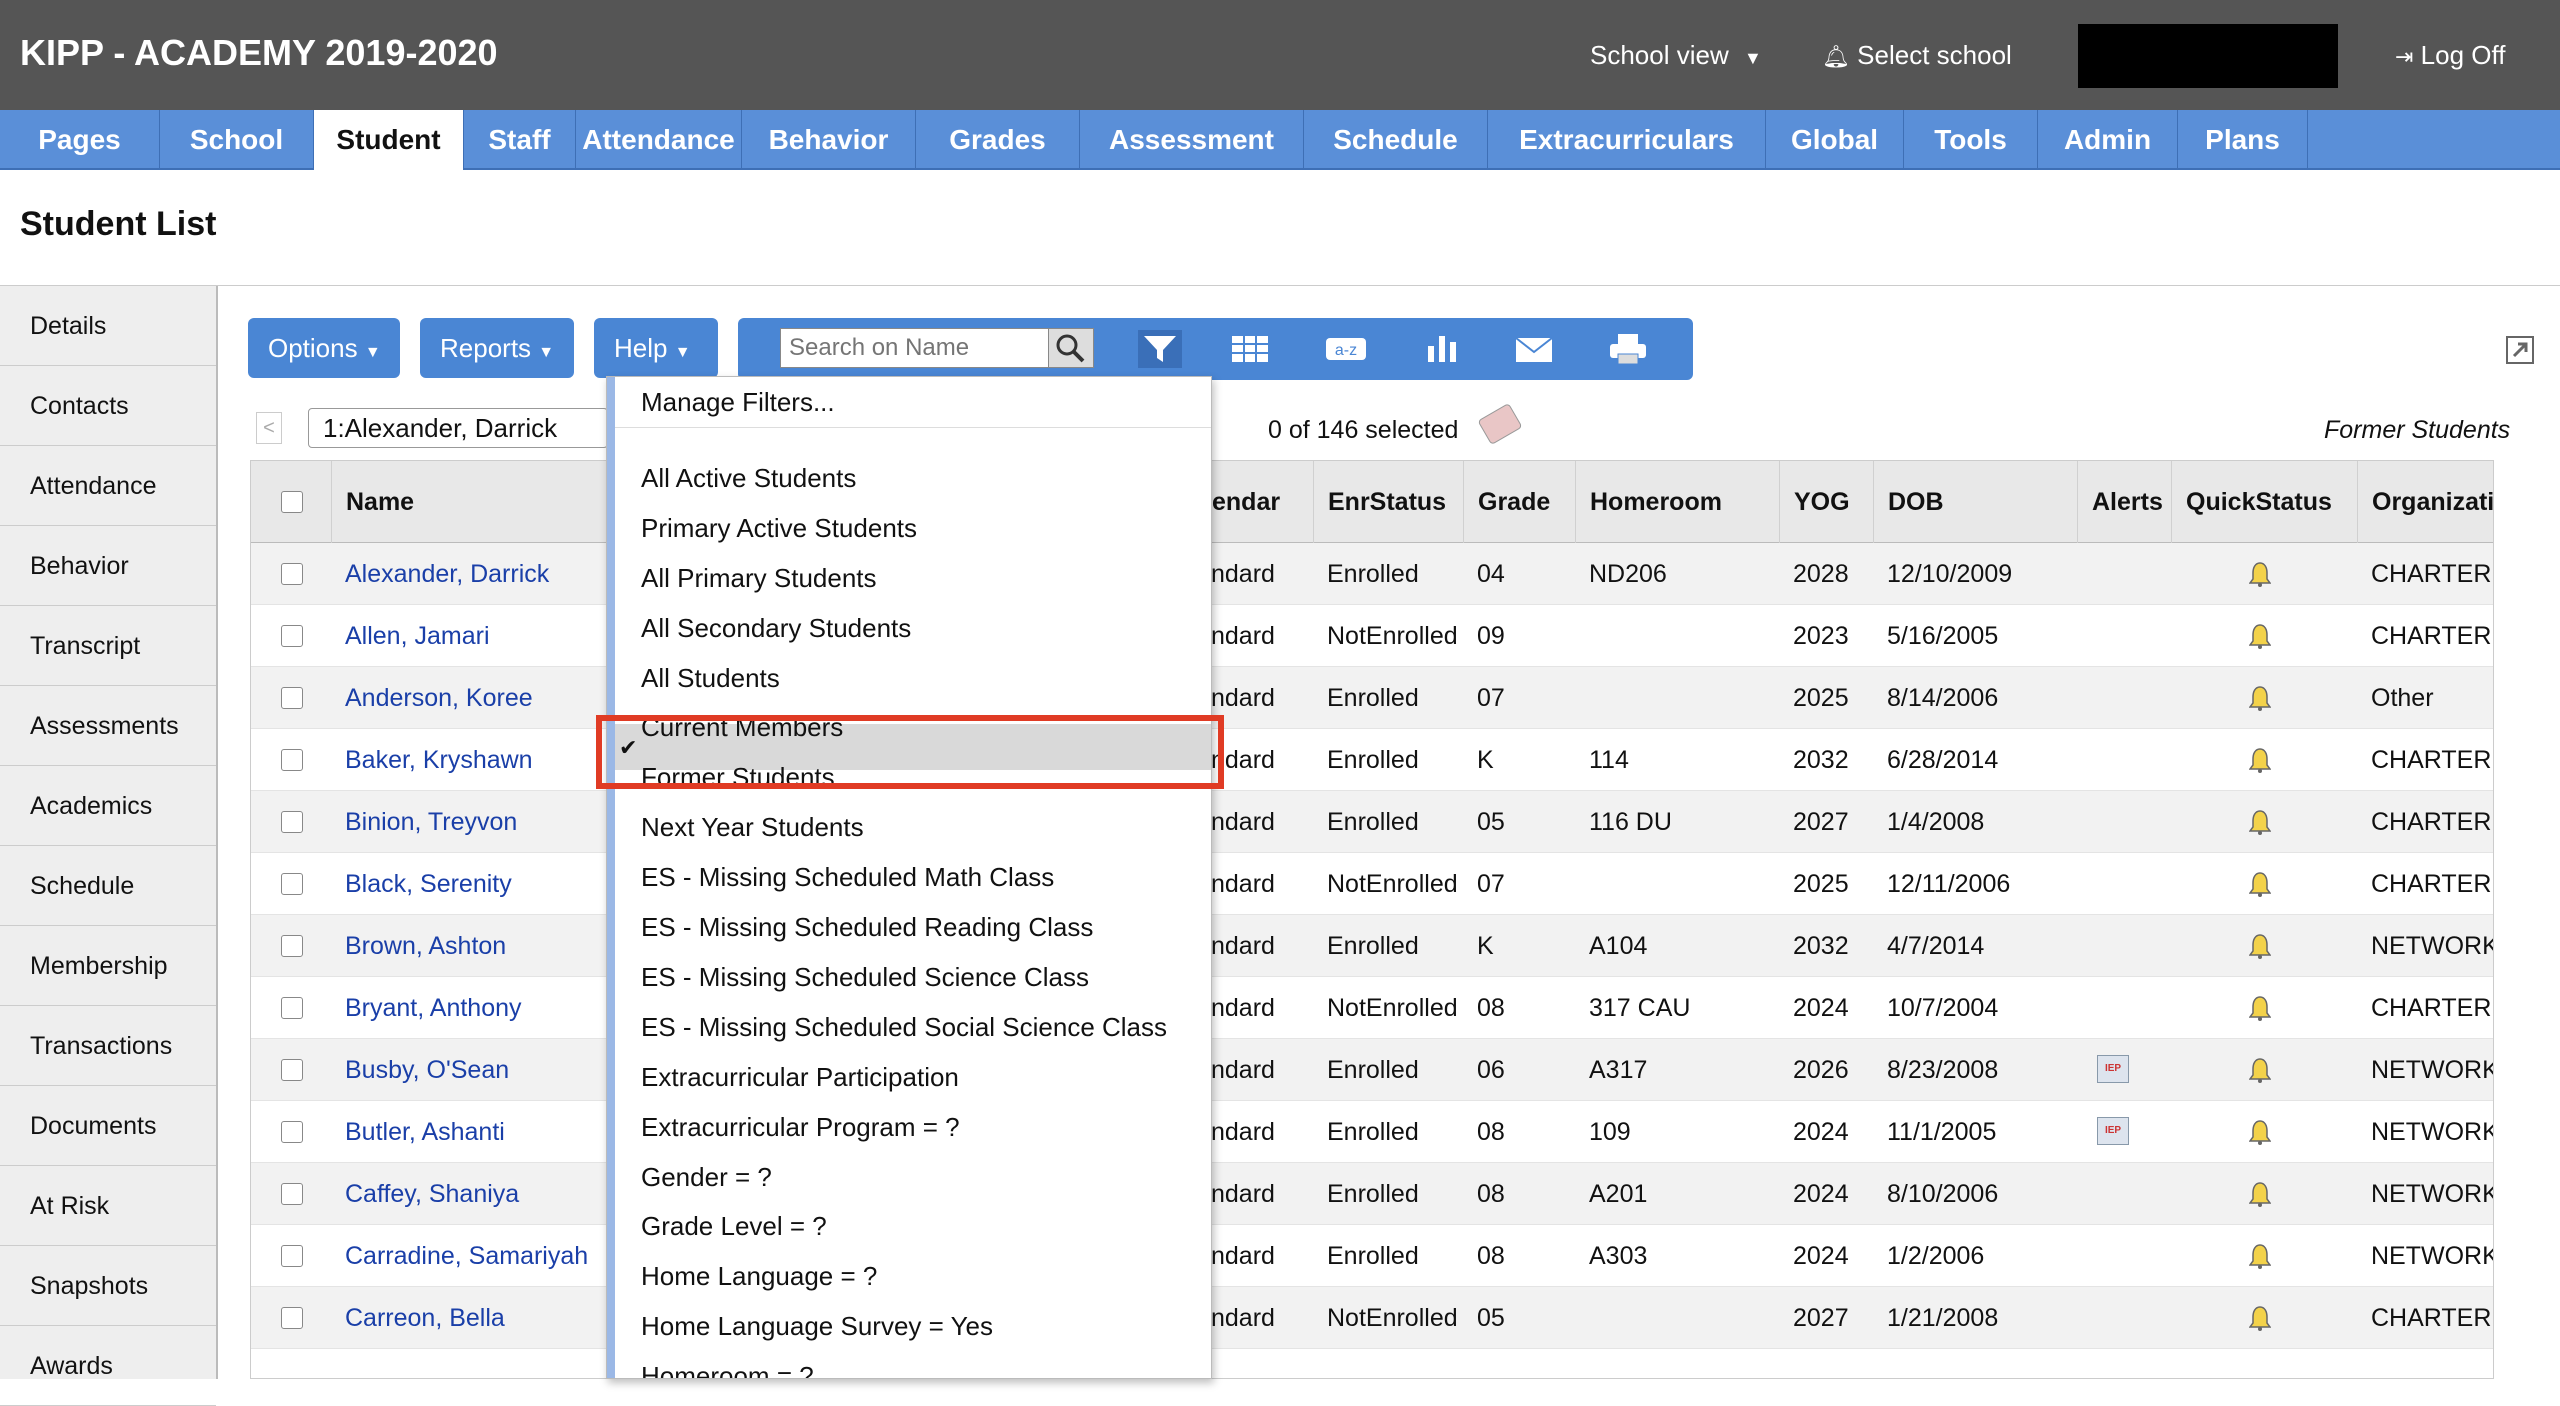 This screenshot has height=1406, width=2560. I want to click on filter-menu-item: All Primary Students, so click(759, 578).